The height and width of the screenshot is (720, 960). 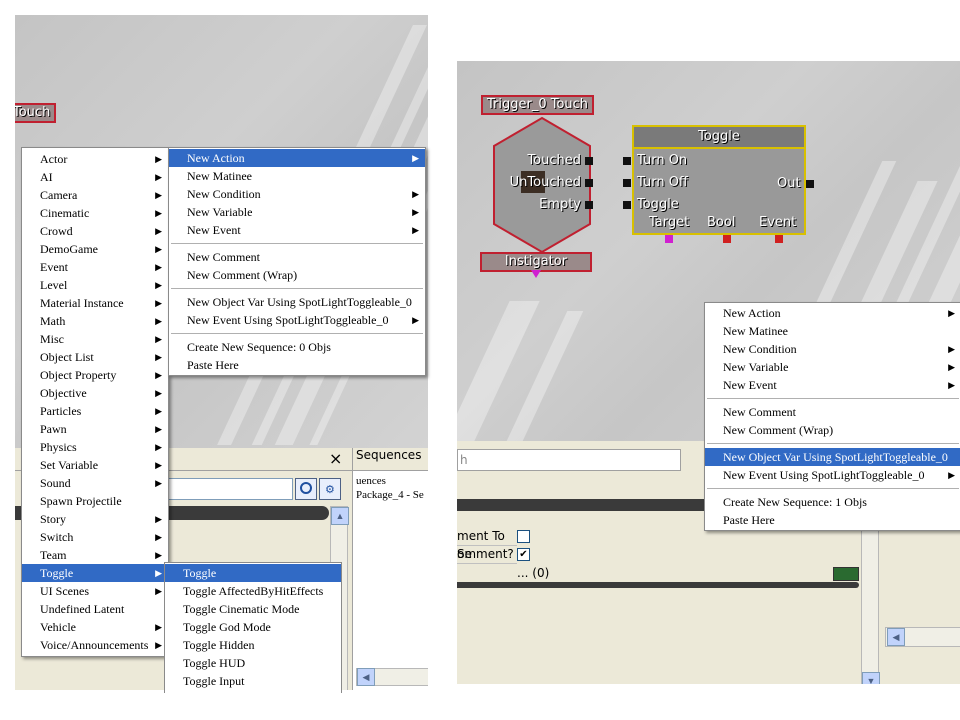 I want to click on menu-item-event: Event ▶, so click(x=95, y=267).